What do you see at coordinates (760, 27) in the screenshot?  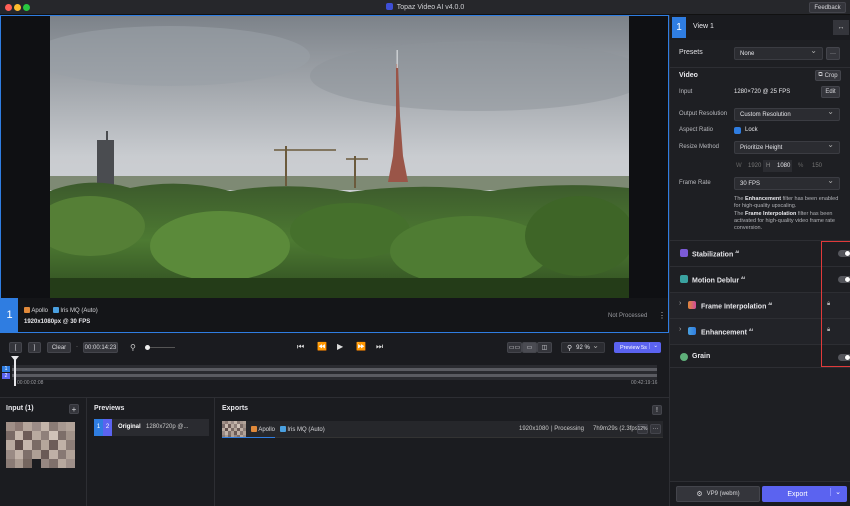 I see `view-header: 1 View 1 ↔` at bounding box center [760, 27].